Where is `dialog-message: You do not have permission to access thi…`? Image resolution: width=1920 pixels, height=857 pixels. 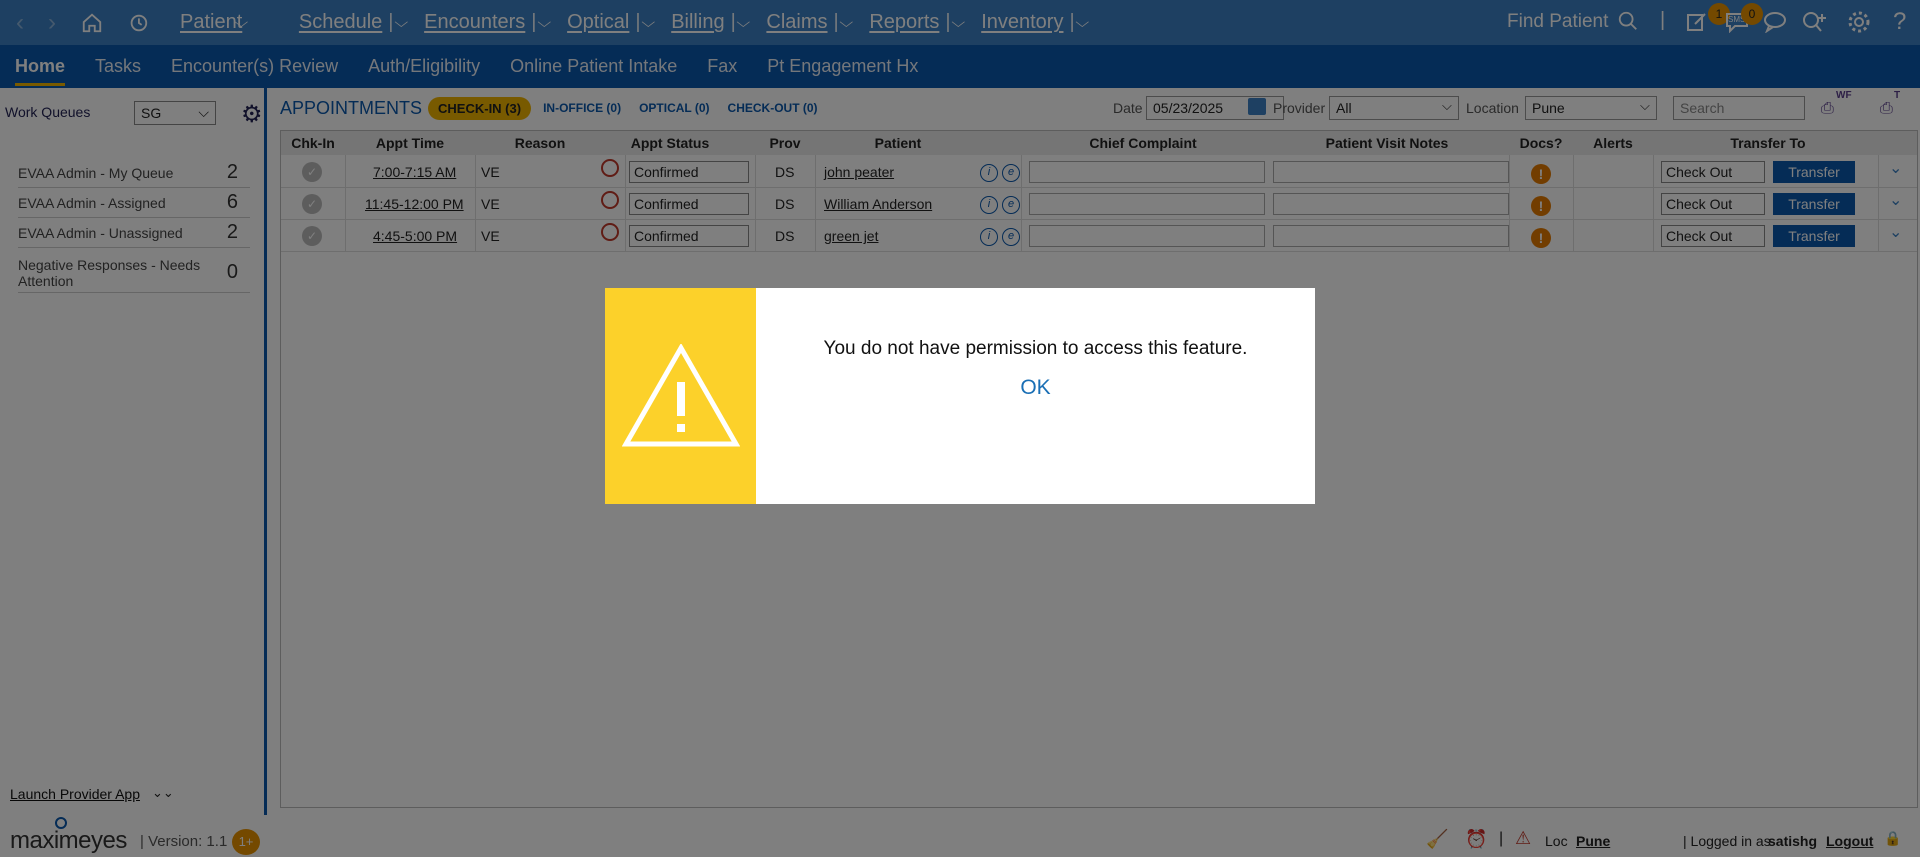
dialog-message: You do not have permission to access thi… is located at coordinates (1035, 348).